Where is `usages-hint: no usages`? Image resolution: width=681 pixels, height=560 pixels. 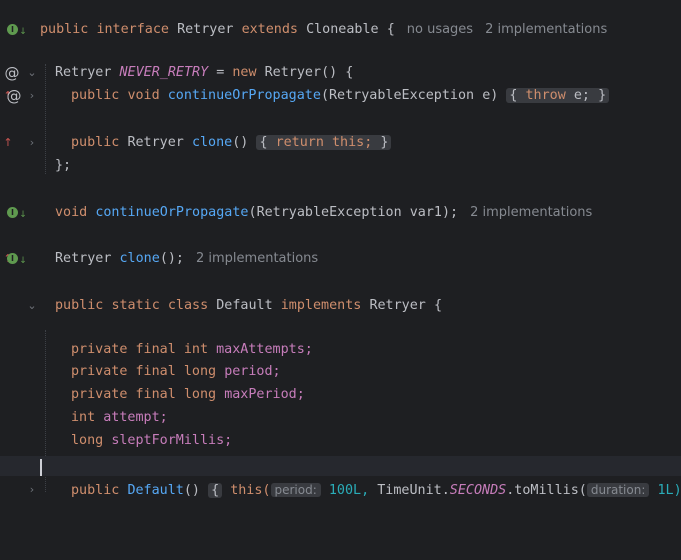
usages-hint: no usages is located at coordinates (440, 29).